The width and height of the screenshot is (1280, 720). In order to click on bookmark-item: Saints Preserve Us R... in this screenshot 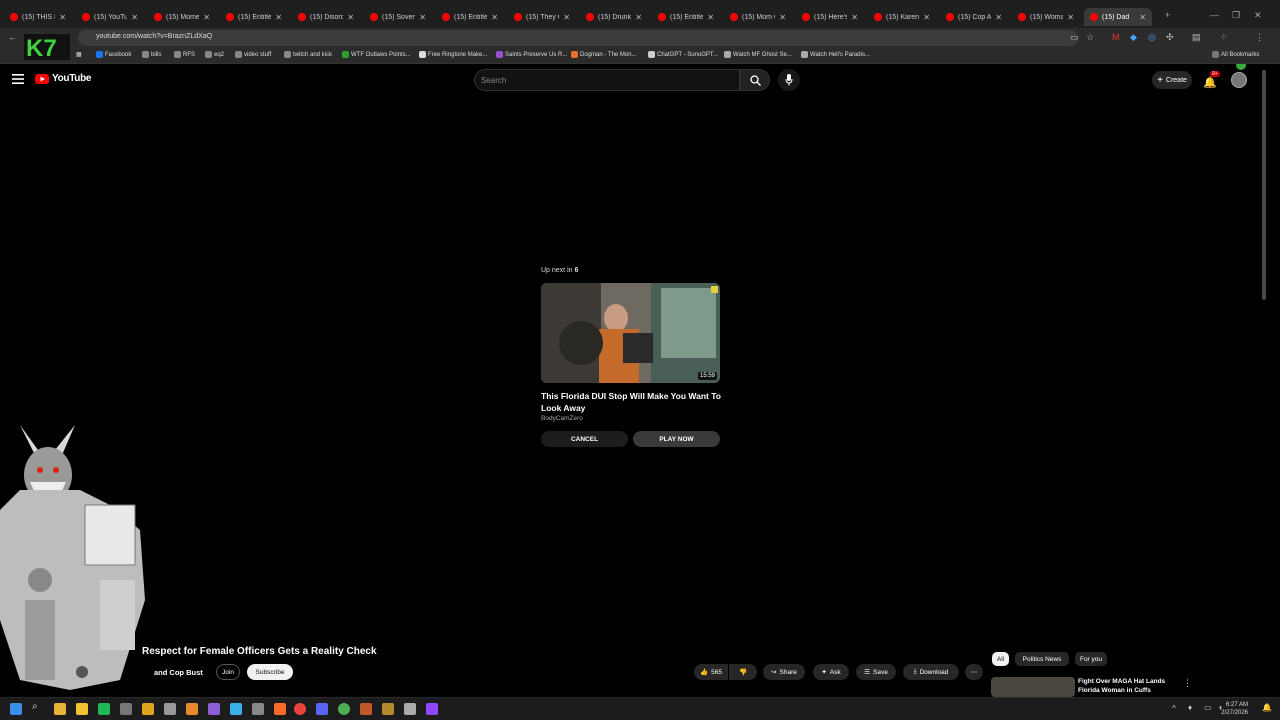, I will do `click(531, 54)`.